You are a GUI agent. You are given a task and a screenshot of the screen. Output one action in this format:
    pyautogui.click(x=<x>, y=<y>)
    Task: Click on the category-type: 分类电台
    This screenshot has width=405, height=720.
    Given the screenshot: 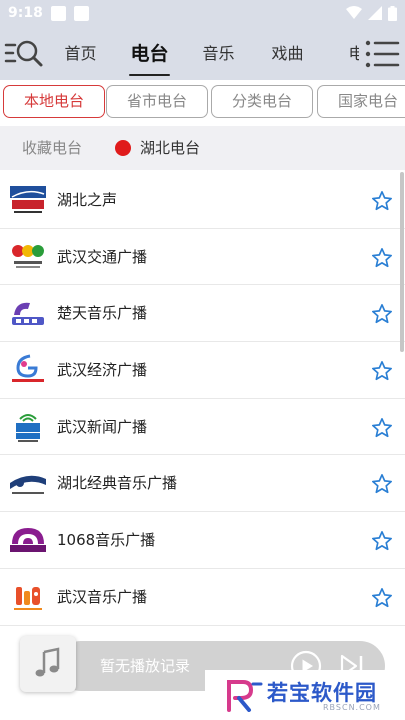 What is the action you would take?
    pyautogui.click(x=262, y=101)
    